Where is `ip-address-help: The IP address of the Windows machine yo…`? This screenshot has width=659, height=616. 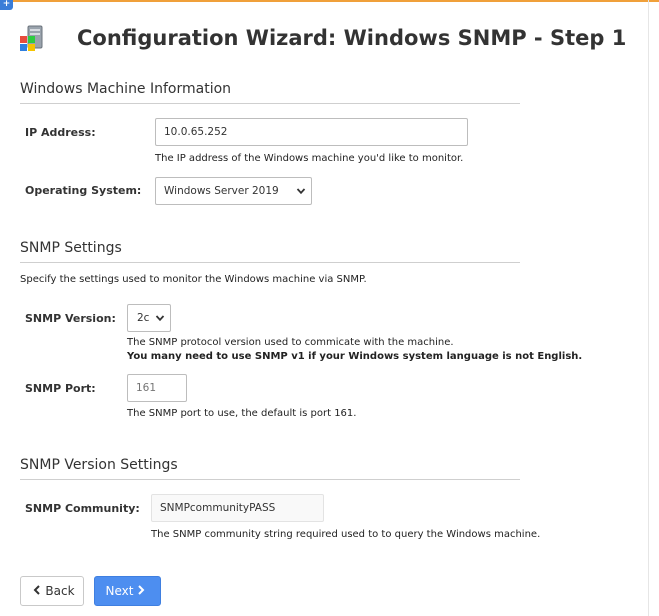 ip-address-help: The IP address of the Windows machine yo… is located at coordinates (309, 158).